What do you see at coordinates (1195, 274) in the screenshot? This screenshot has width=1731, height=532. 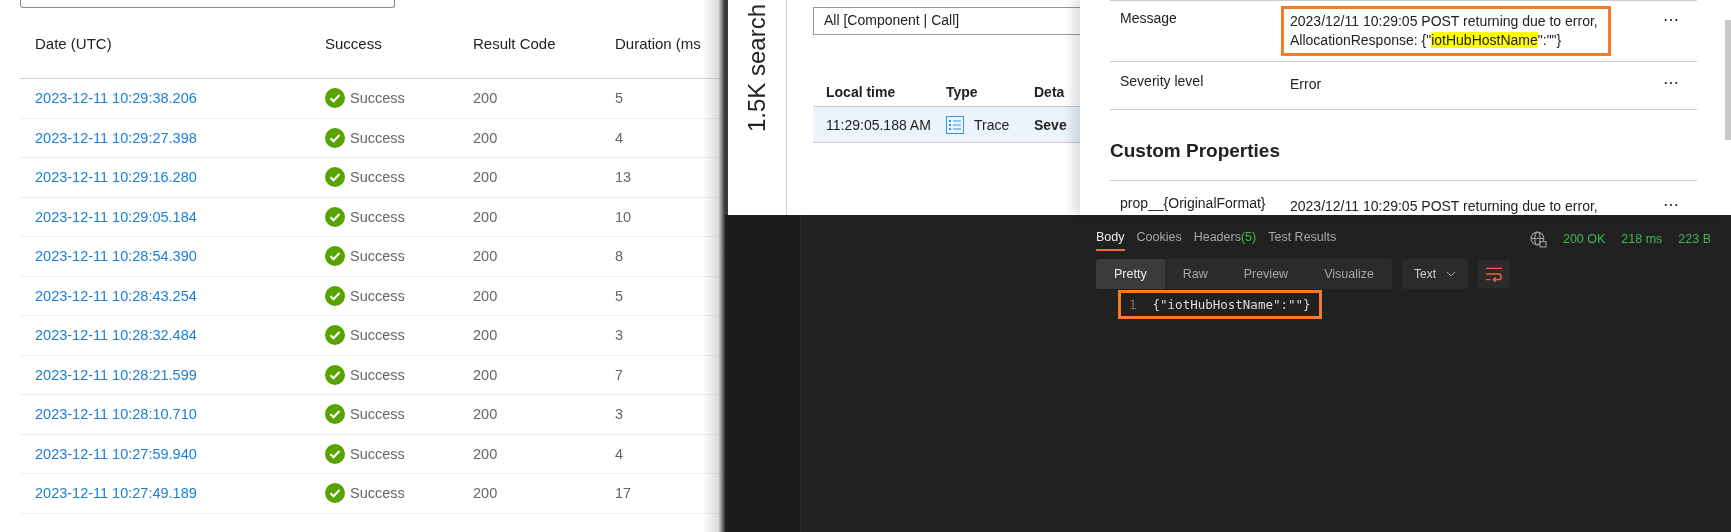 I see `view-tab: Raw` at bounding box center [1195, 274].